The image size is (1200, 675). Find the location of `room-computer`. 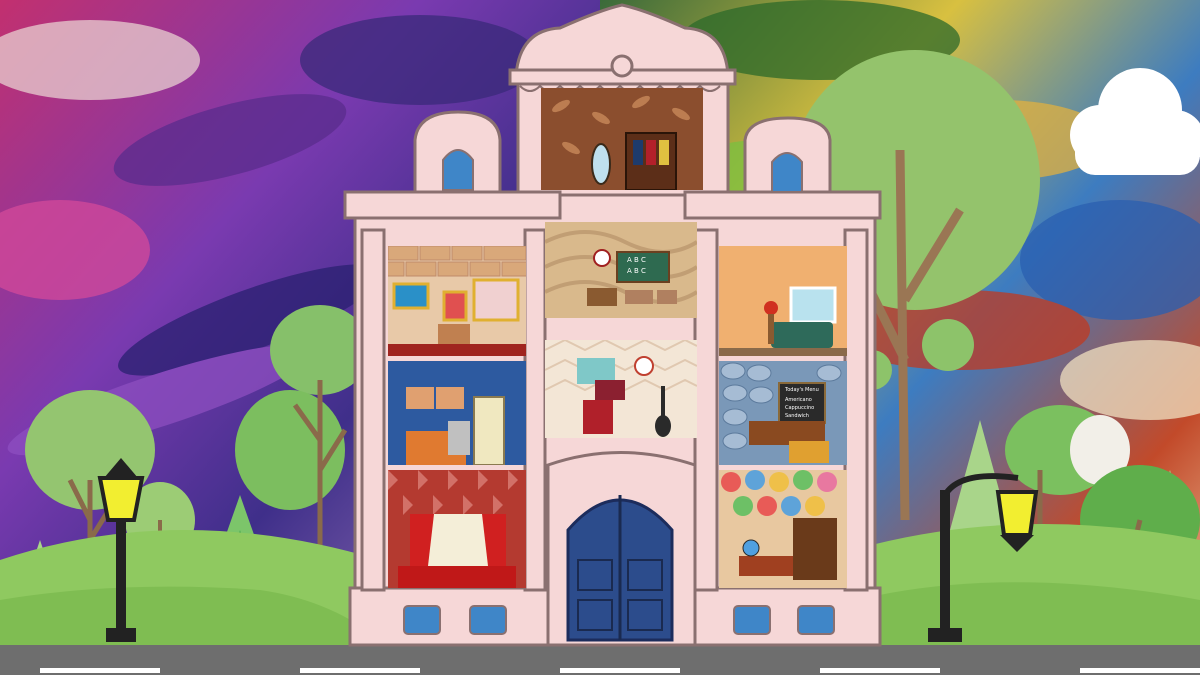

room-computer is located at coordinates (621, 389).